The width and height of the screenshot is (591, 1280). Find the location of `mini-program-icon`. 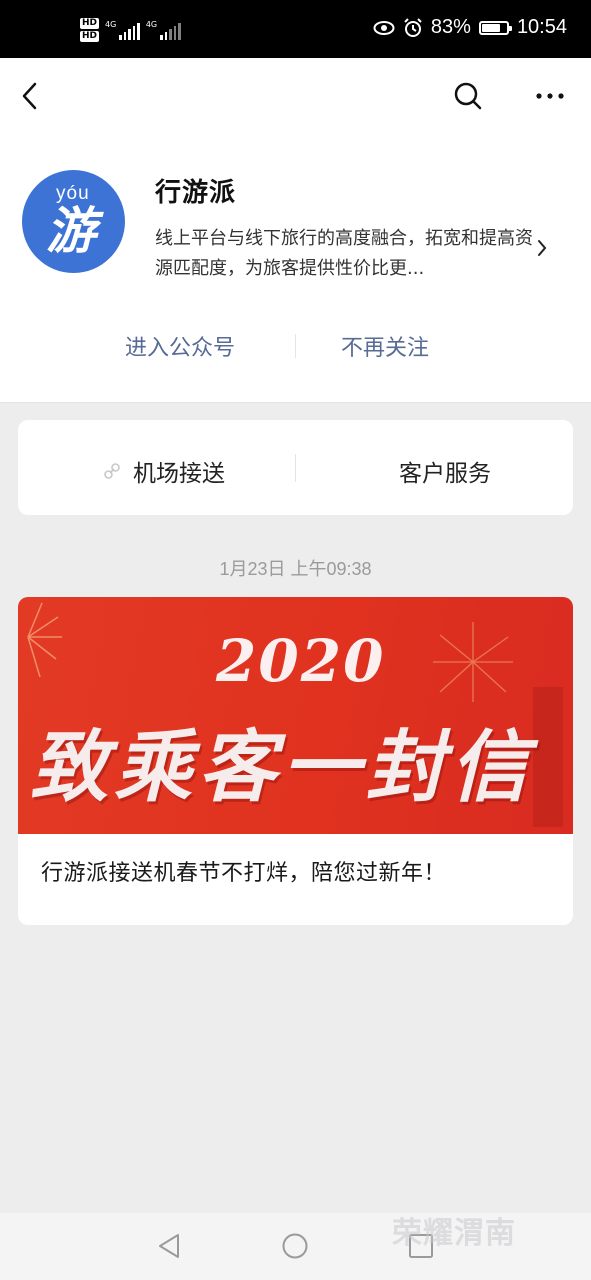

mini-program-icon is located at coordinates (112, 471).